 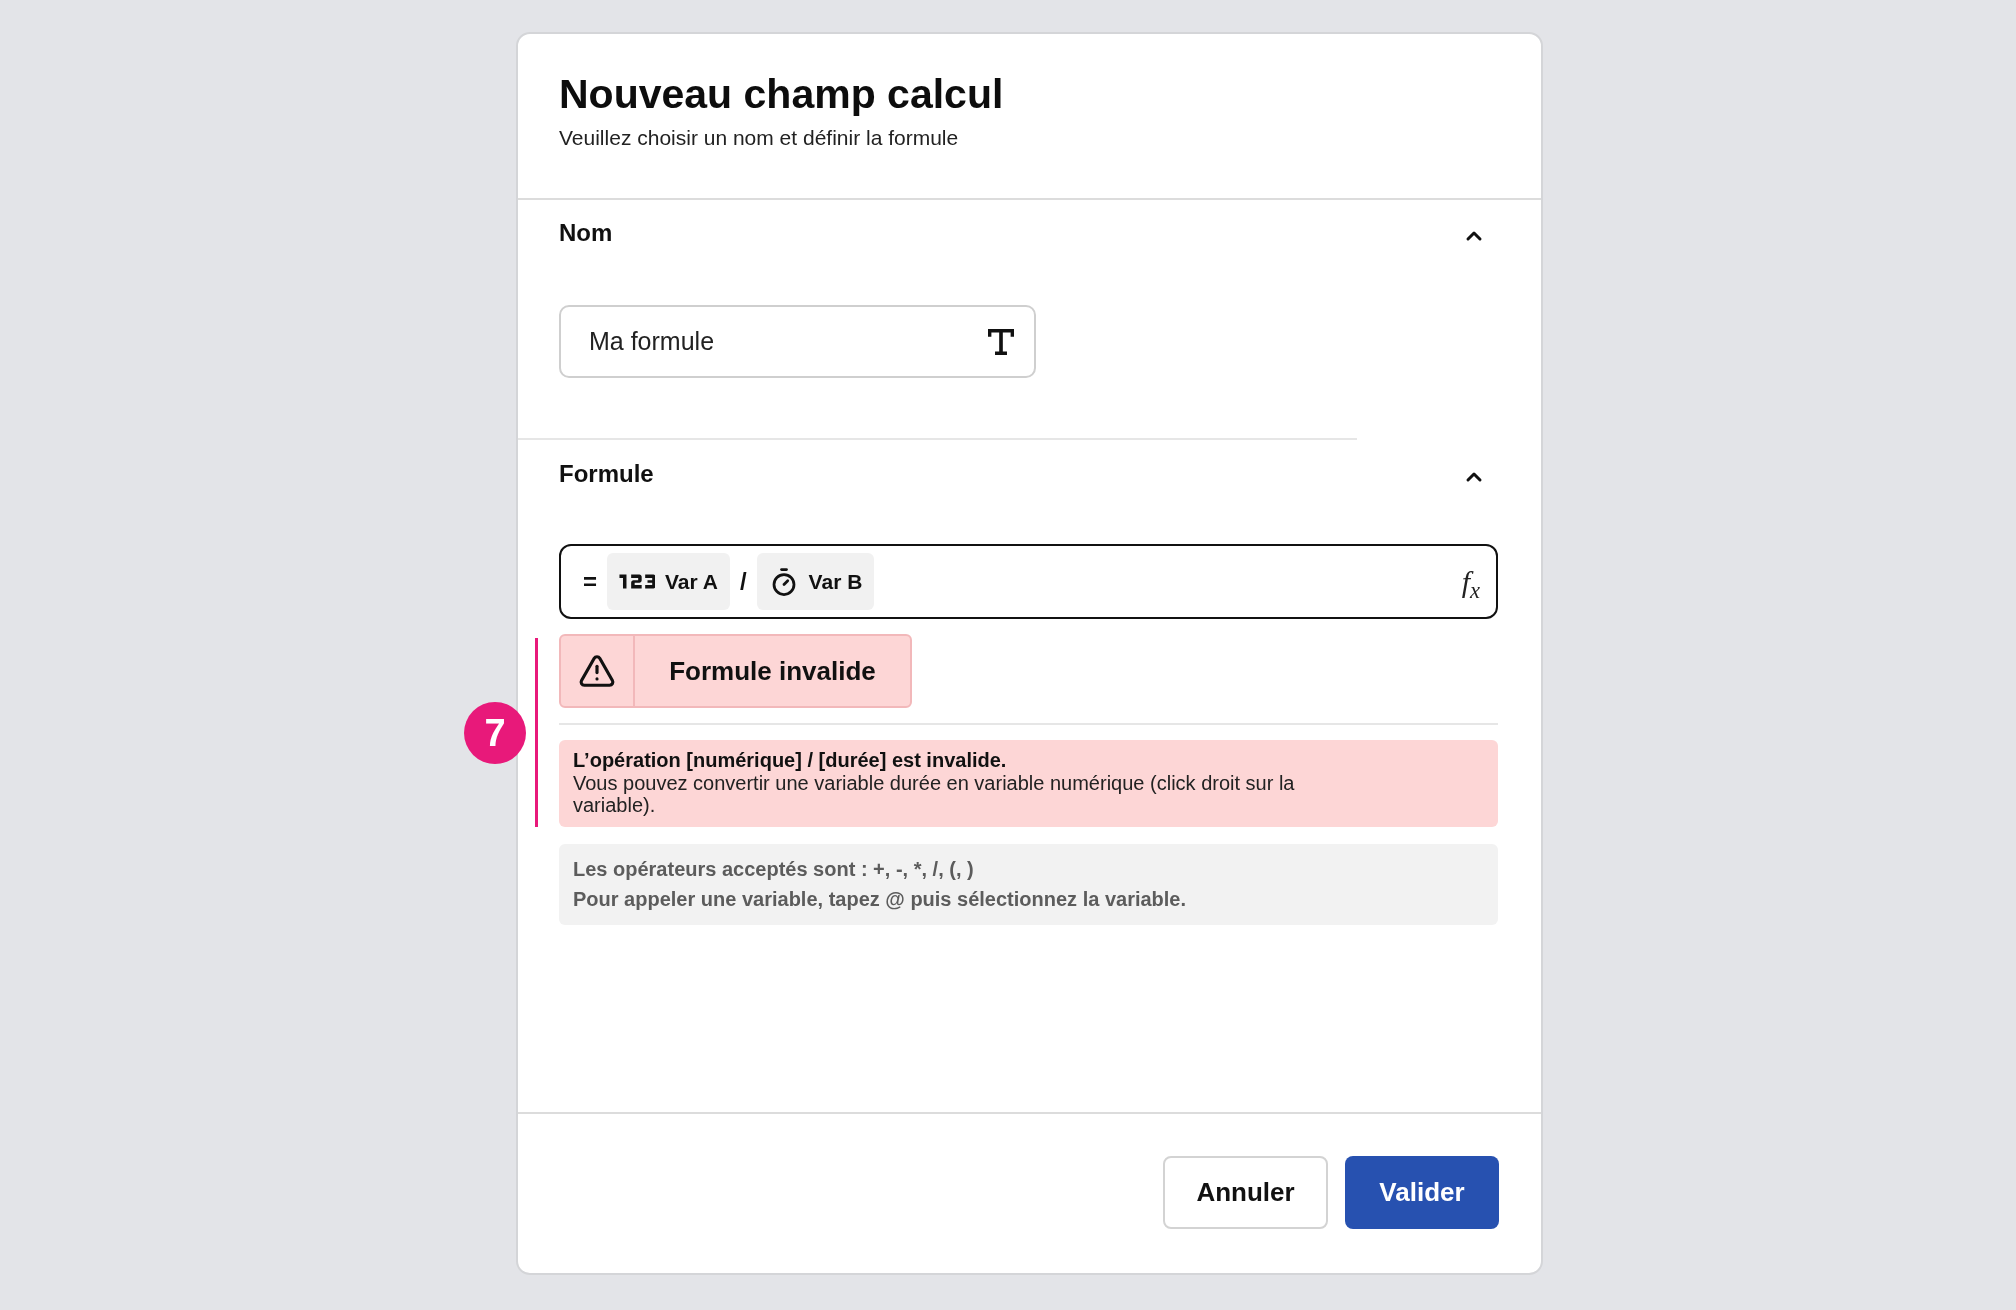 What do you see at coordinates (772, 671) in the screenshot?
I see `status-text: Formule invalide` at bounding box center [772, 671].